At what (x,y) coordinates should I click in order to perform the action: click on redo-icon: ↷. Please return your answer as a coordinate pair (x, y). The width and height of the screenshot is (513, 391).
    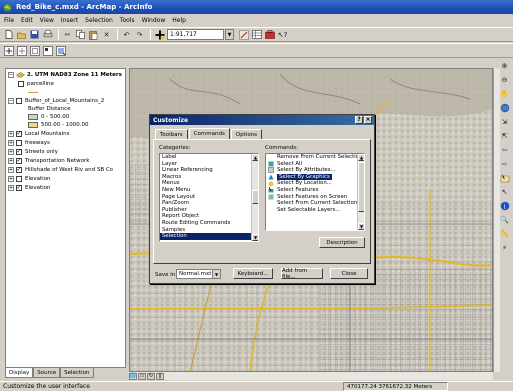
    Looking at the image, I should click on (139, 34).